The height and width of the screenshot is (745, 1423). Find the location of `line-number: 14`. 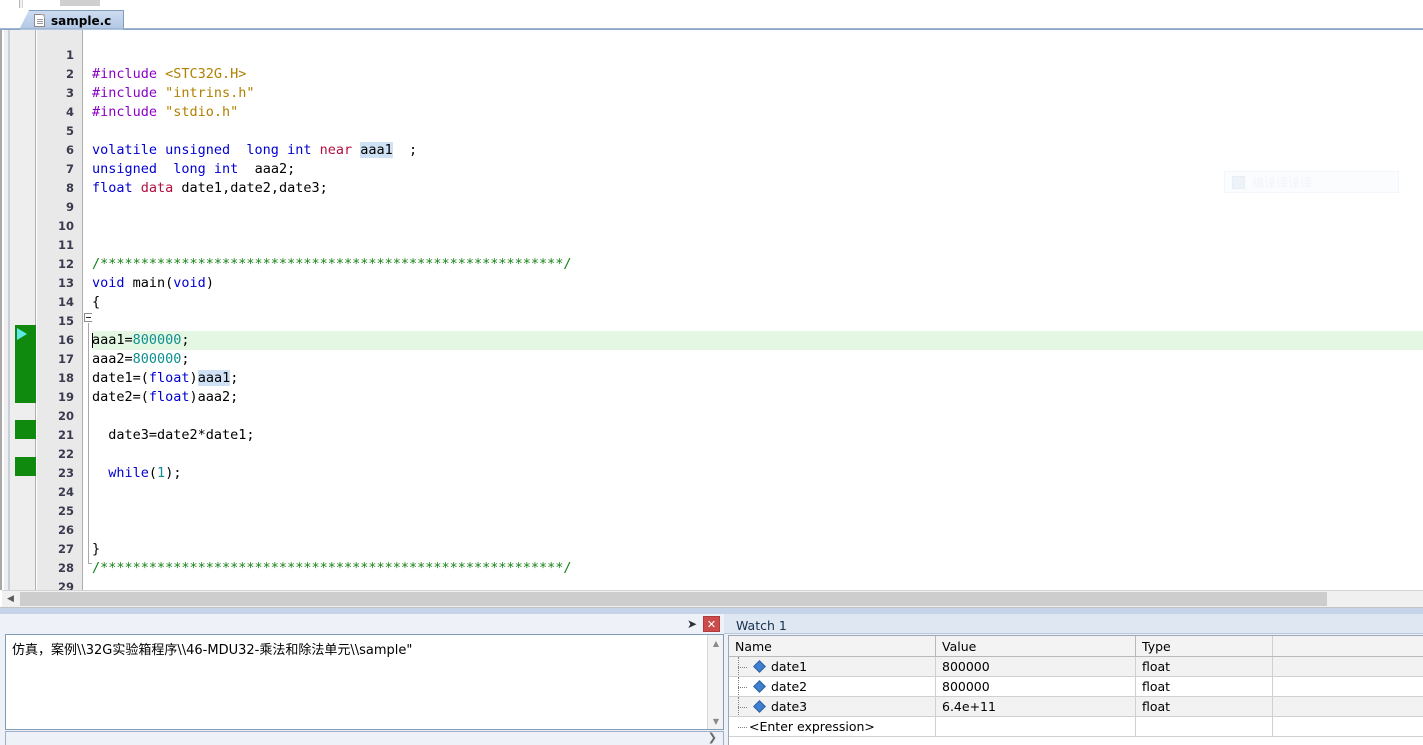

line-number: 14 is located at coordinates (65, 302).